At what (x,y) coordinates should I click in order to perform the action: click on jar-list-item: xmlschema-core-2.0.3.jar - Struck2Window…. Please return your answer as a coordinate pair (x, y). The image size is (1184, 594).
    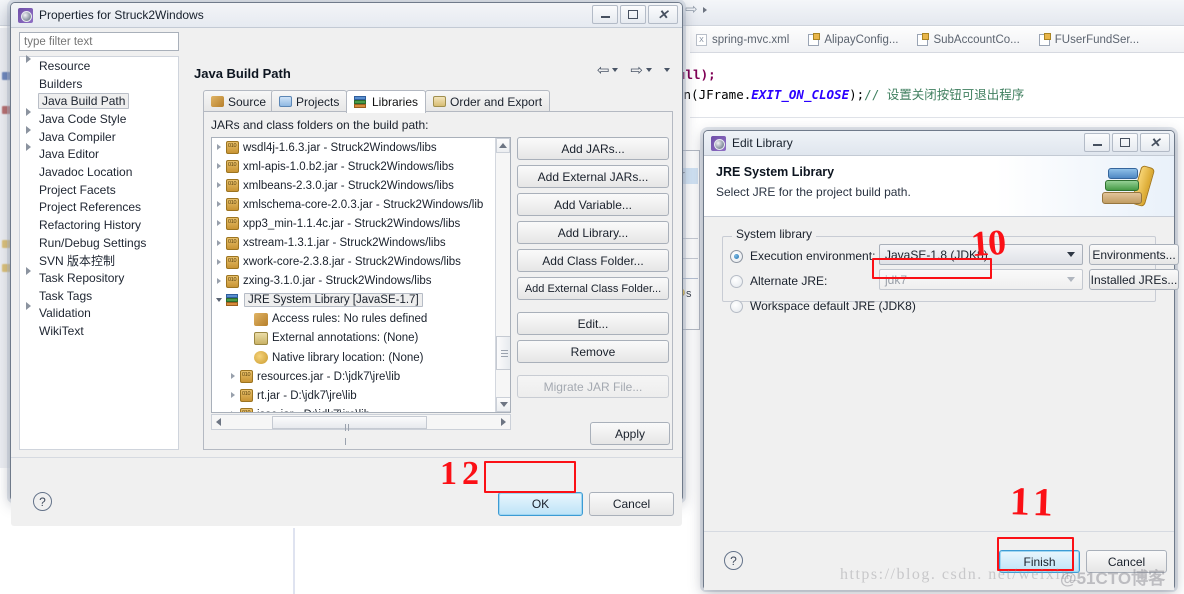
    Looking at the image, I should click on (361, 204).